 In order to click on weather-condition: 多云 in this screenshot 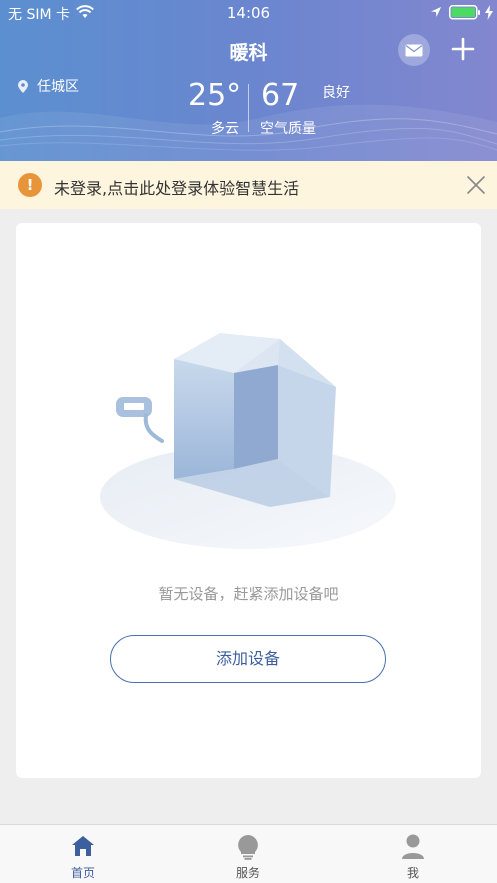, I will do `click(225, 129)`.